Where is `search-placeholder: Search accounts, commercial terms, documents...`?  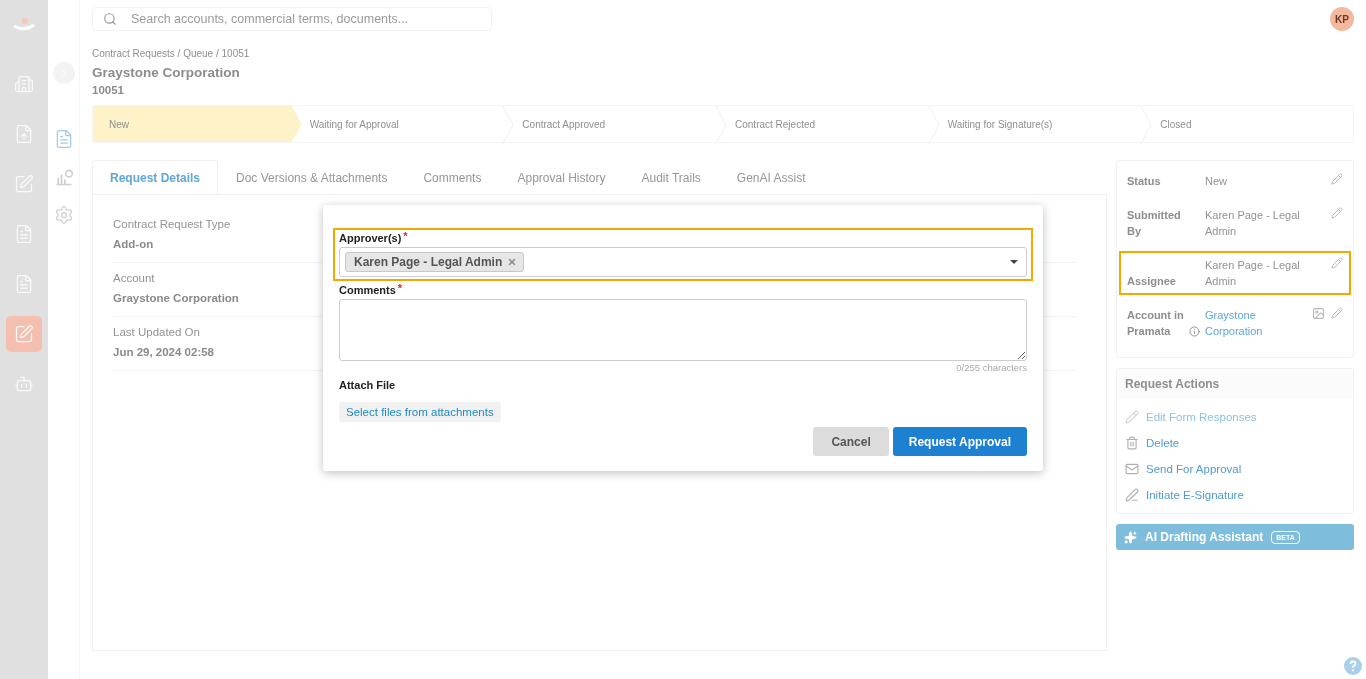 search-placeholder: Search accounts, commercial terms, documents... is located at coordinates (270, 19).